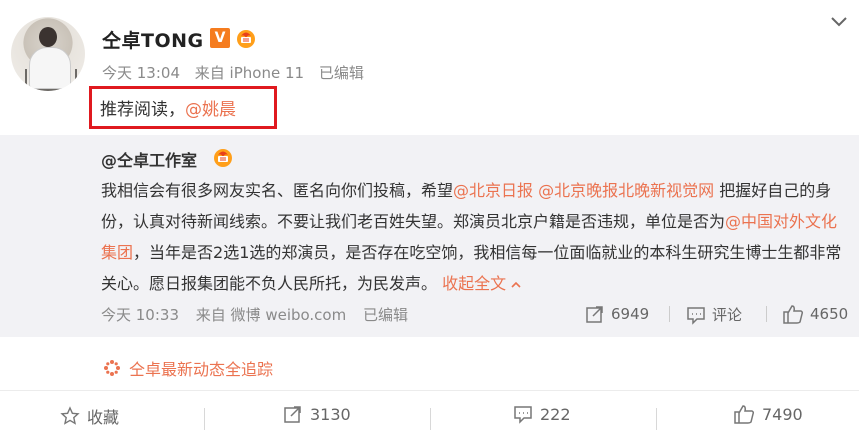  I want to click on like-button: 7490, so click(768, 414).